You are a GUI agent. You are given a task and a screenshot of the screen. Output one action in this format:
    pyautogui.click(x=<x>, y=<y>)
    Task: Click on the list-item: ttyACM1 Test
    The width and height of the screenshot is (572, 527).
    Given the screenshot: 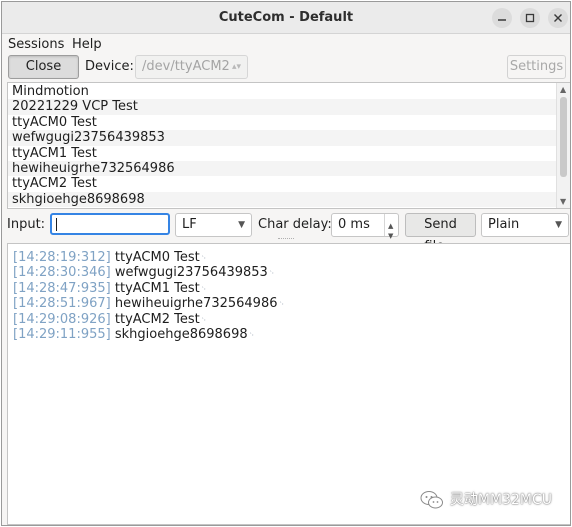 What is the action you would take?
    pyautogui.click(x=282, y=153)
    